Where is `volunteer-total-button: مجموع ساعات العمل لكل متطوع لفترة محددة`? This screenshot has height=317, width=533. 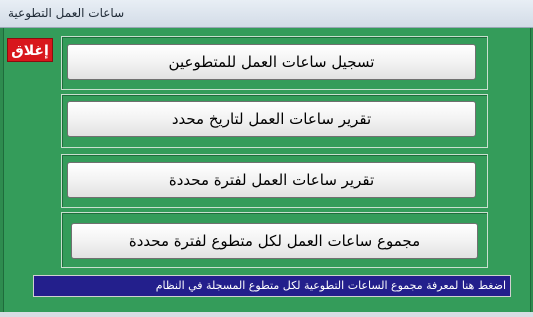 volunteer-total-button: مجموع ساعات العمل لكل متطوع لفترة محددة is located at coordinates (274, 241).